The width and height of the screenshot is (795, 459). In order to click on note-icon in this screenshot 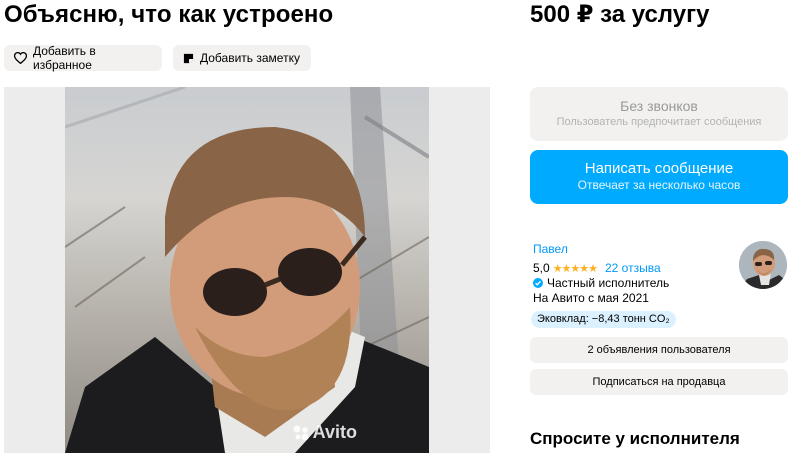, I will do `click(188, 58)`.